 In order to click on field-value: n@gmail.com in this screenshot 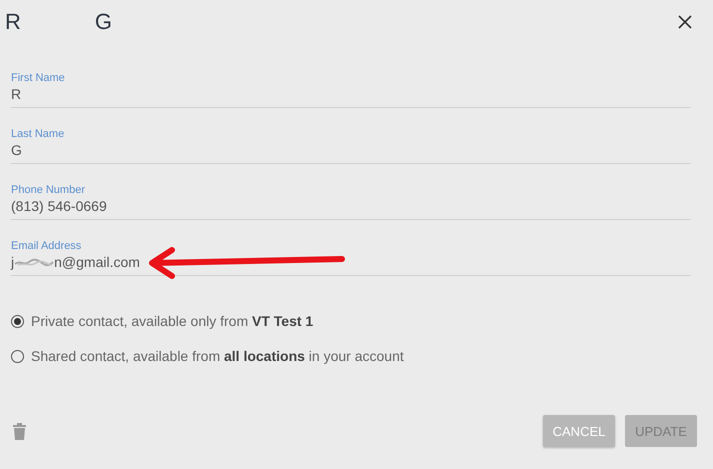, I will do `click(97, 262)`.